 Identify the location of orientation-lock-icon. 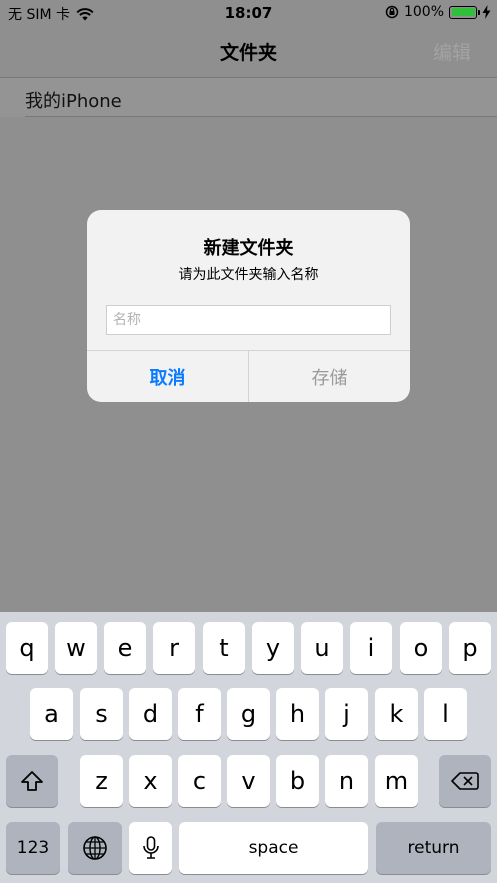
(392, 12).